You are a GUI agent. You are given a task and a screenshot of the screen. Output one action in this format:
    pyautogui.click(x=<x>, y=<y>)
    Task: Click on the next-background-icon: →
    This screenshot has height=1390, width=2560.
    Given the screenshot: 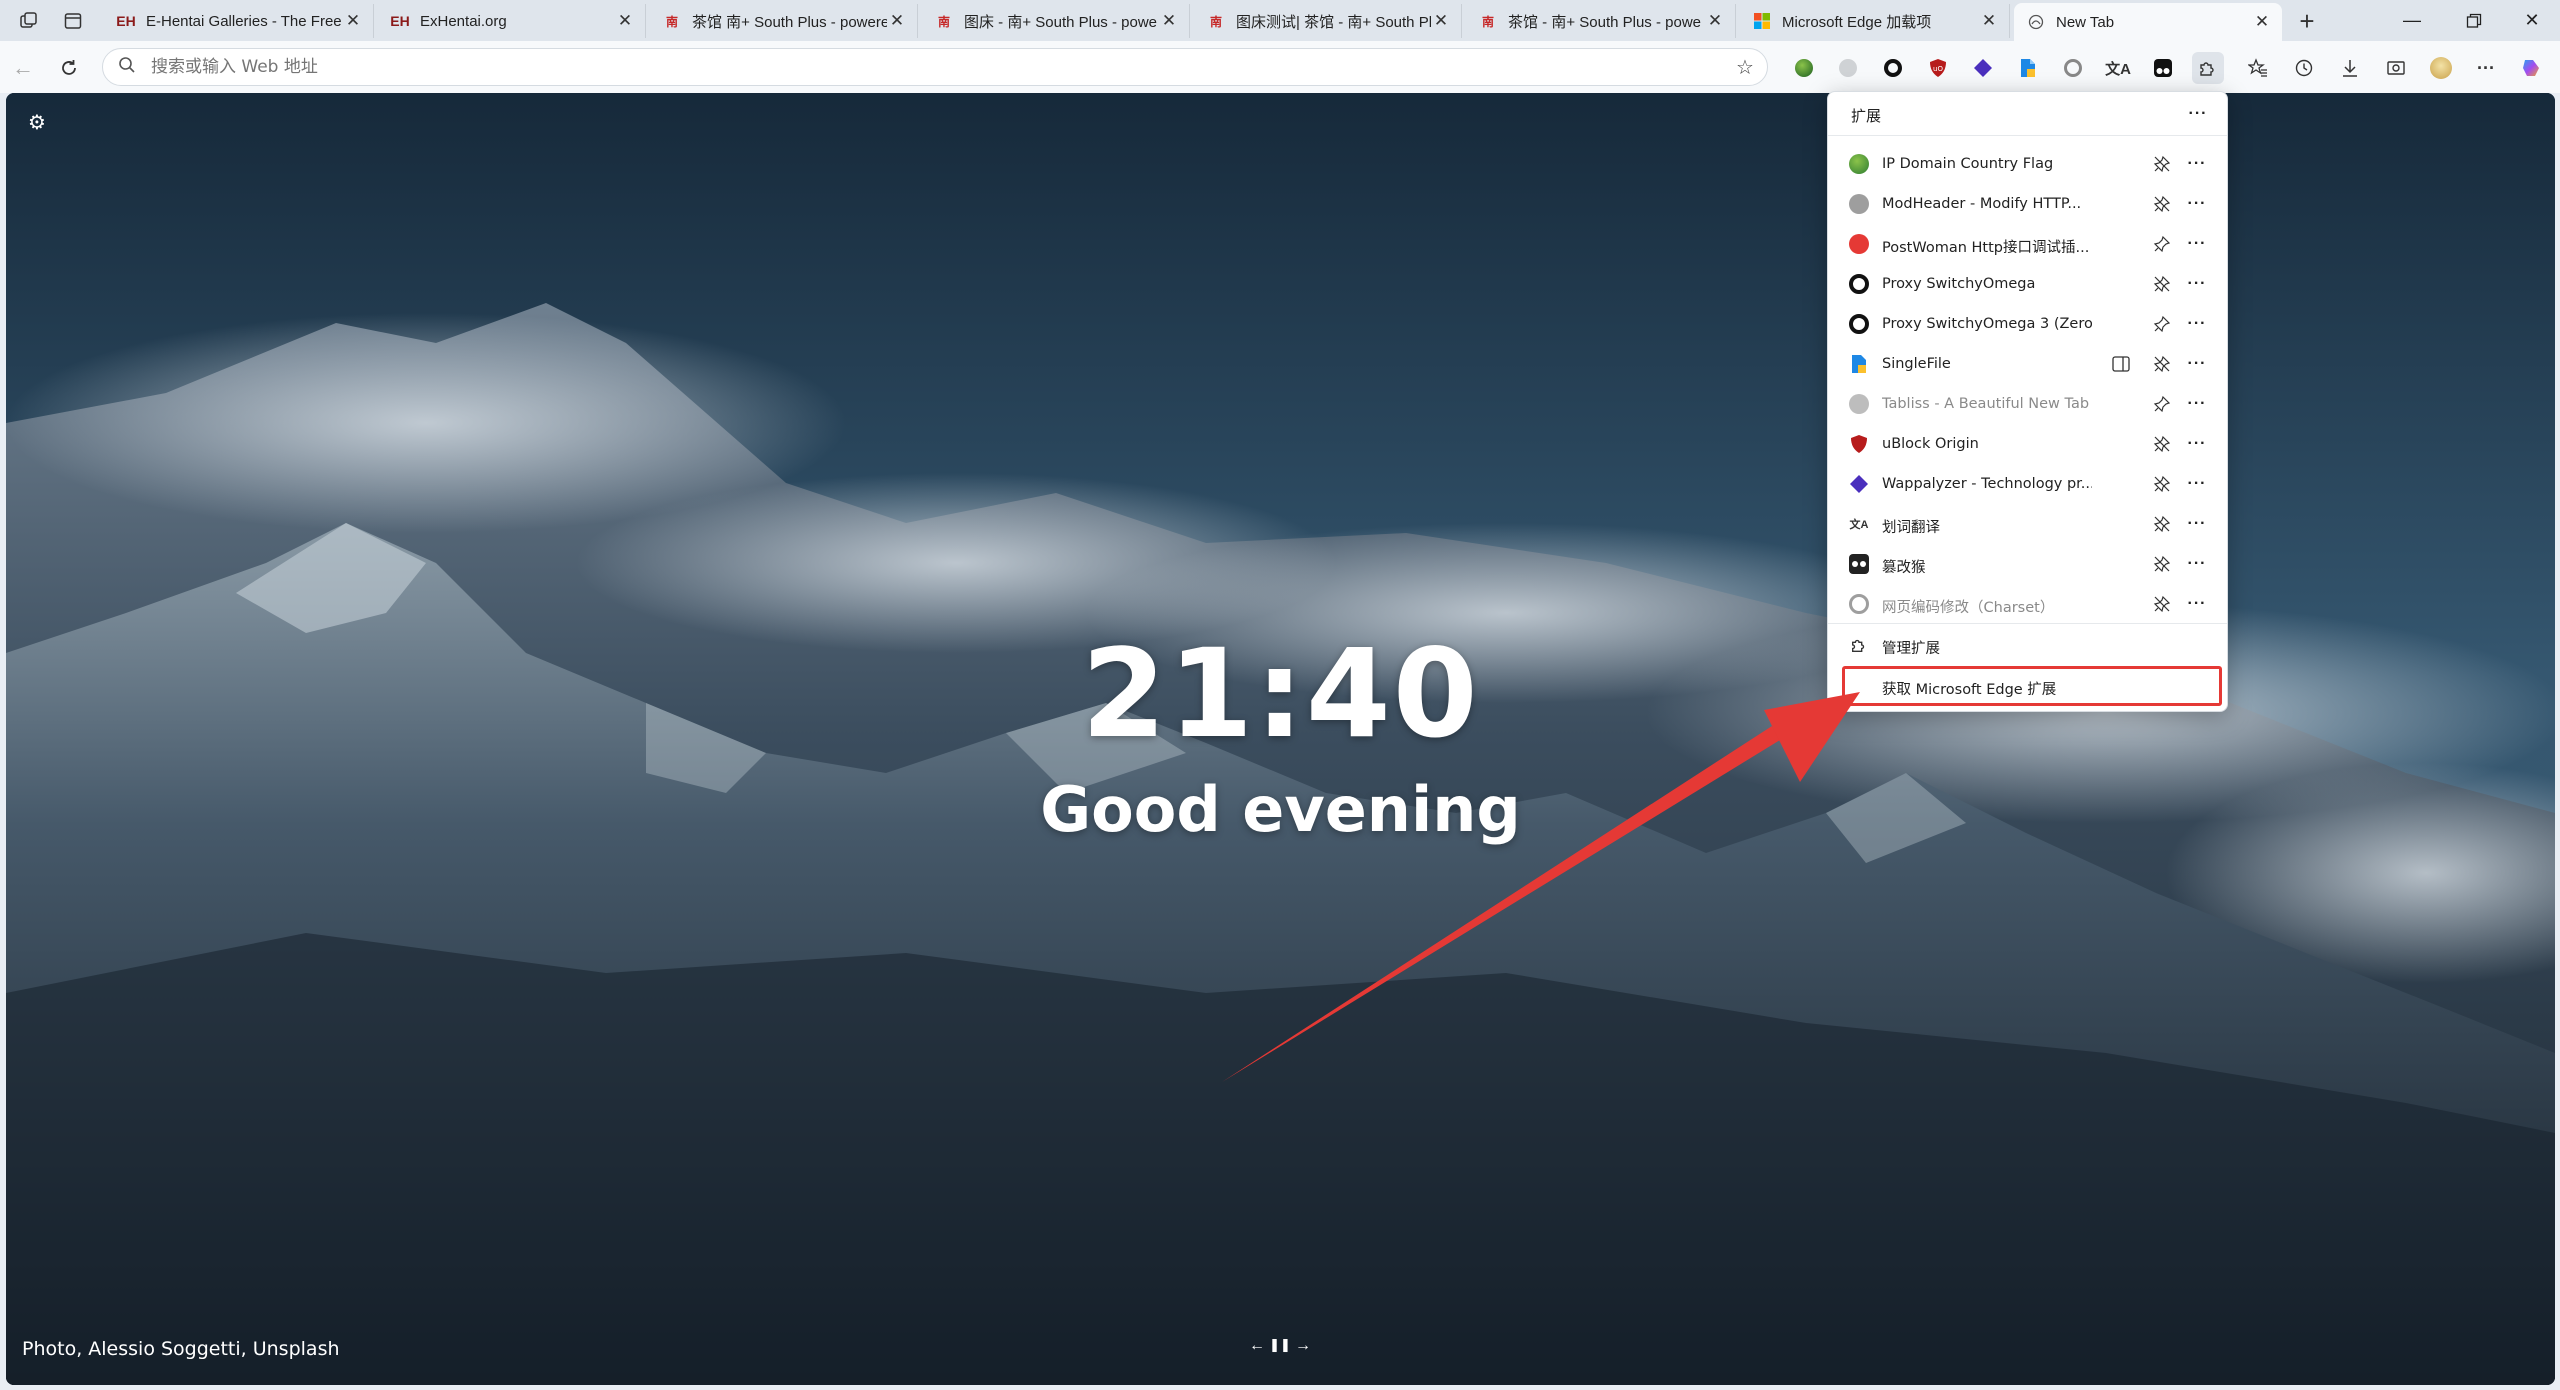 What is the action you would take?
    pyautogui.click(x=1303, y=1348)
    